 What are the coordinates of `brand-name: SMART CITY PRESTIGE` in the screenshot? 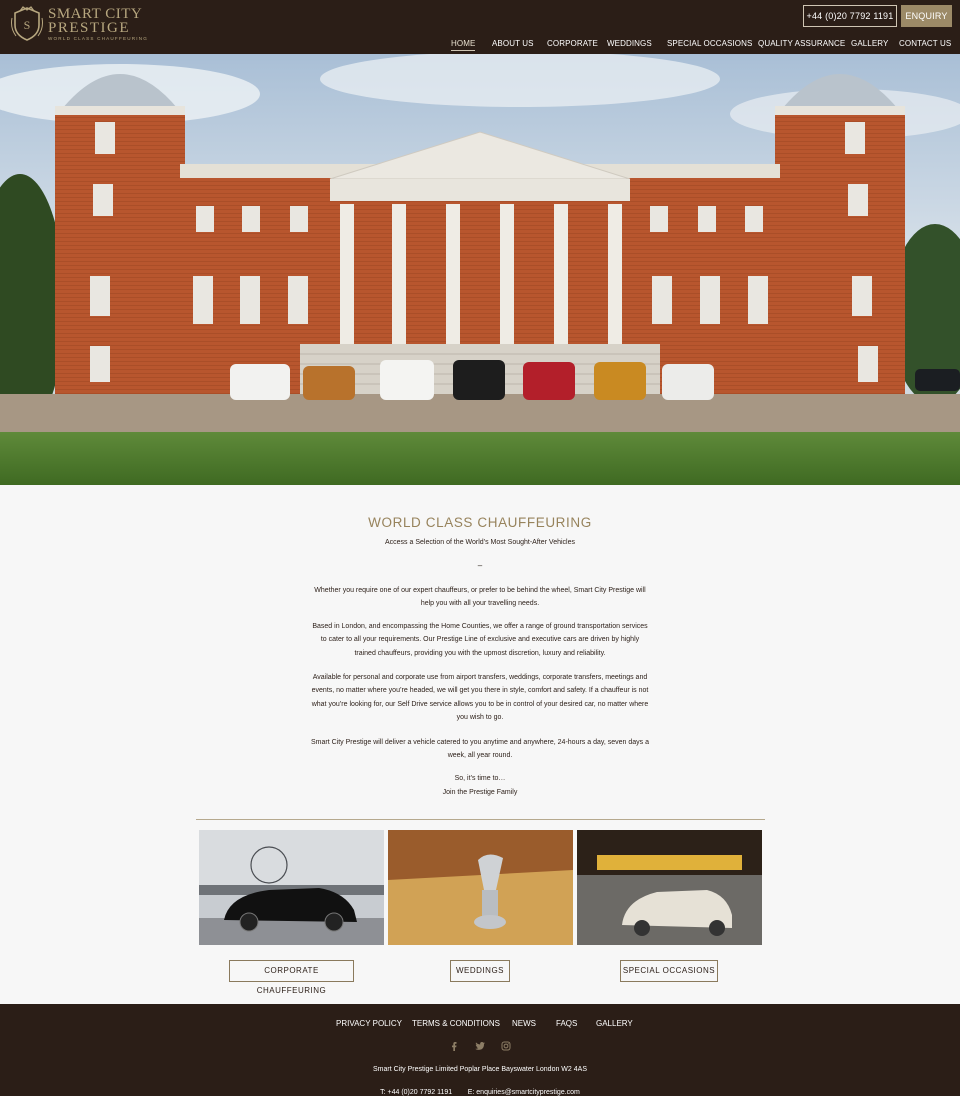 It's located at (95, 21).